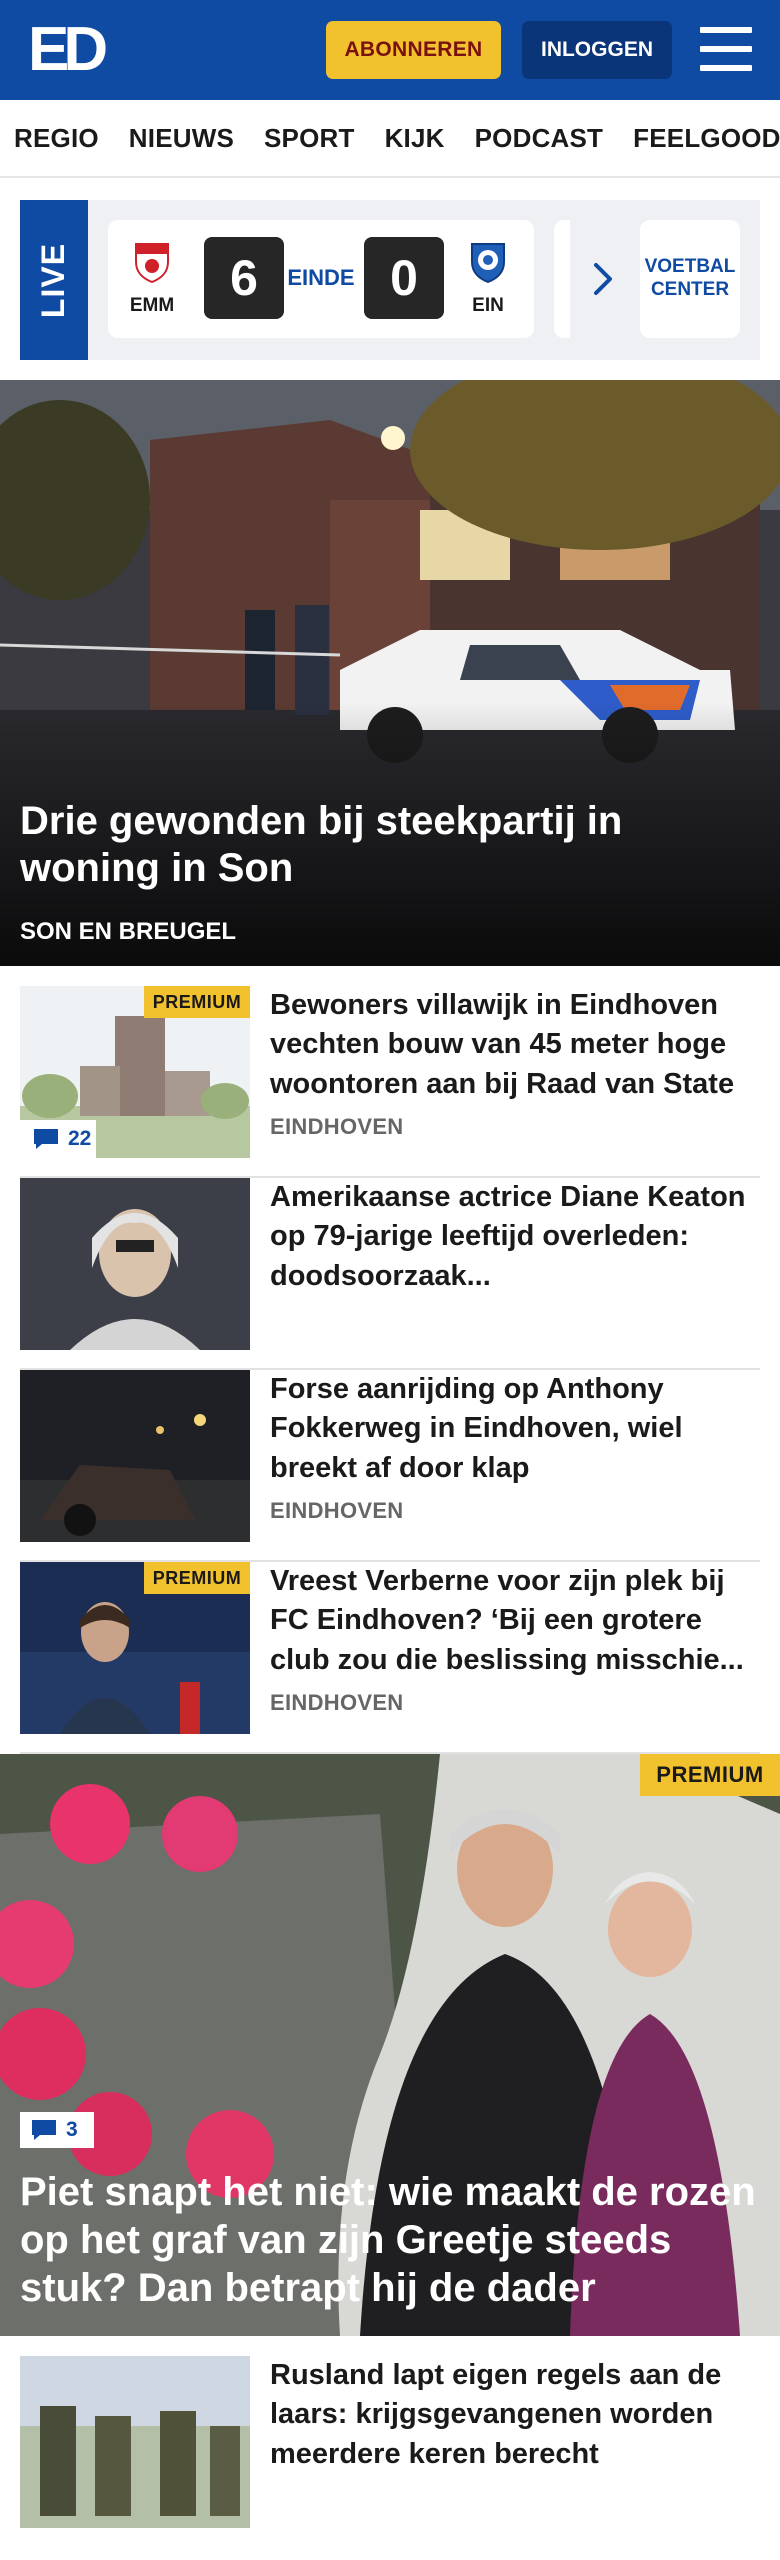 This screenshot has width=780, height=2560. Describe the element at coordinates (413, 50) in the screenshot. I see `subscribe-button: ABONNEREN` at that location.